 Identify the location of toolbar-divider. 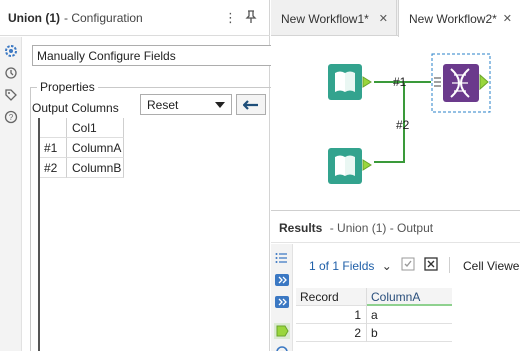
(449, 265).